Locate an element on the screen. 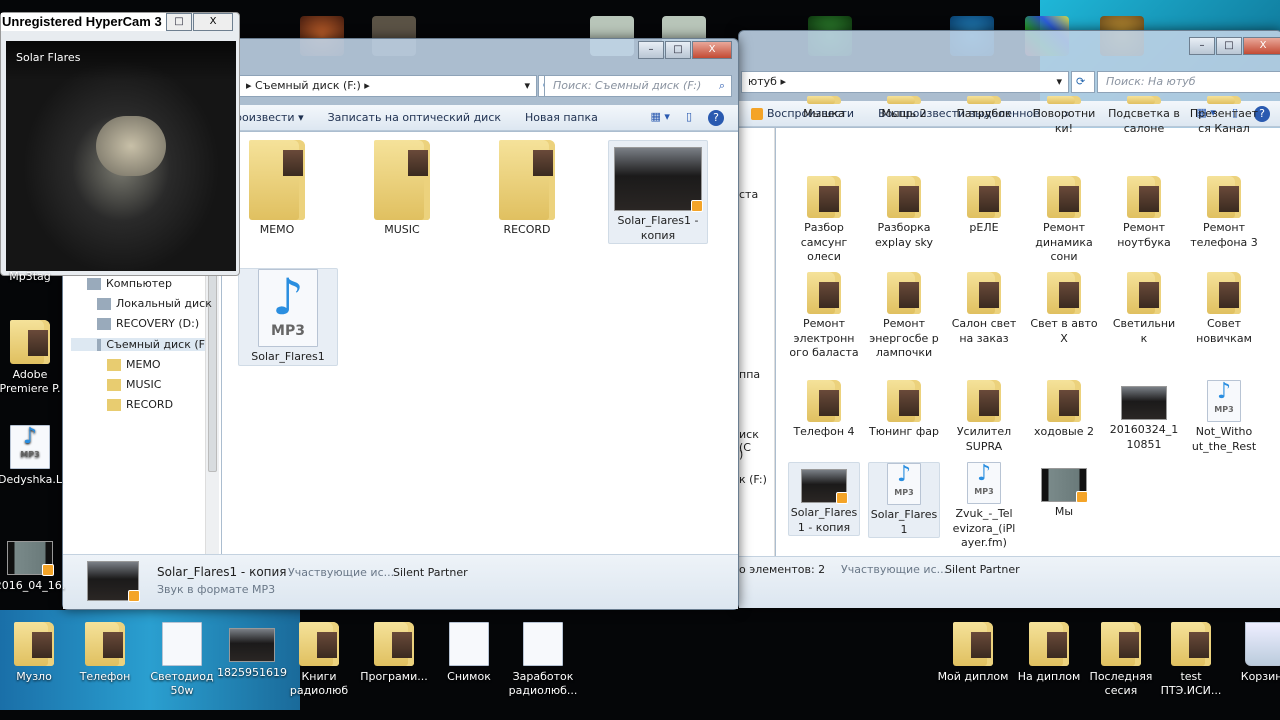 Image resolution: width=1280 pixels, height=720 pixels. nav-item: Съемный диск (F is located at coordinates (138, 344).